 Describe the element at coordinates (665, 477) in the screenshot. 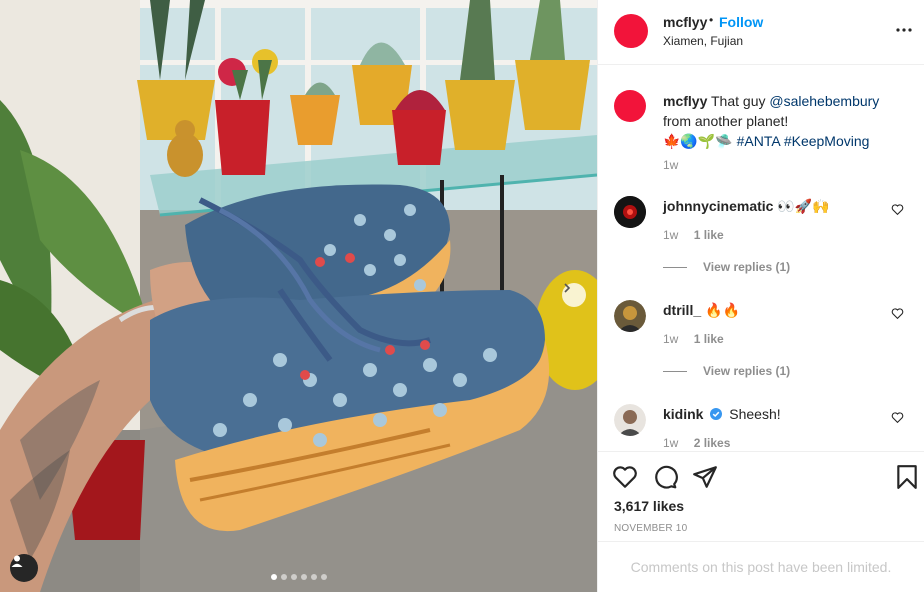

I see `comment-icon` at that location.